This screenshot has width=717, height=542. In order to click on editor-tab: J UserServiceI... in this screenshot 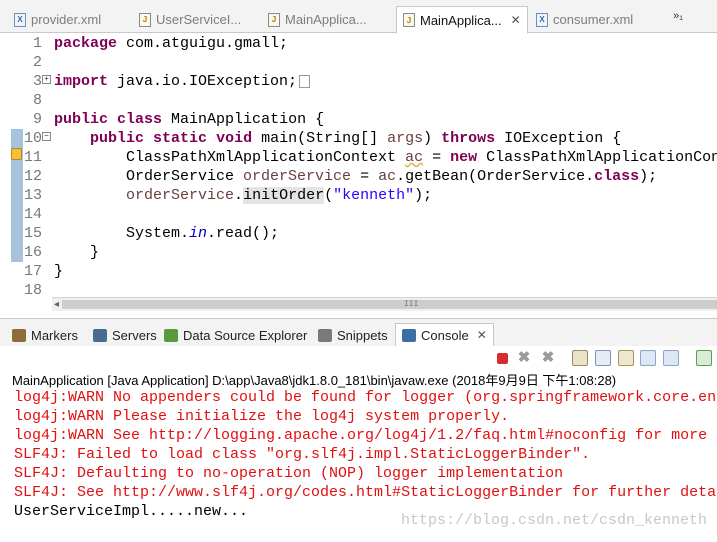, I will do `click(195, 19)`.